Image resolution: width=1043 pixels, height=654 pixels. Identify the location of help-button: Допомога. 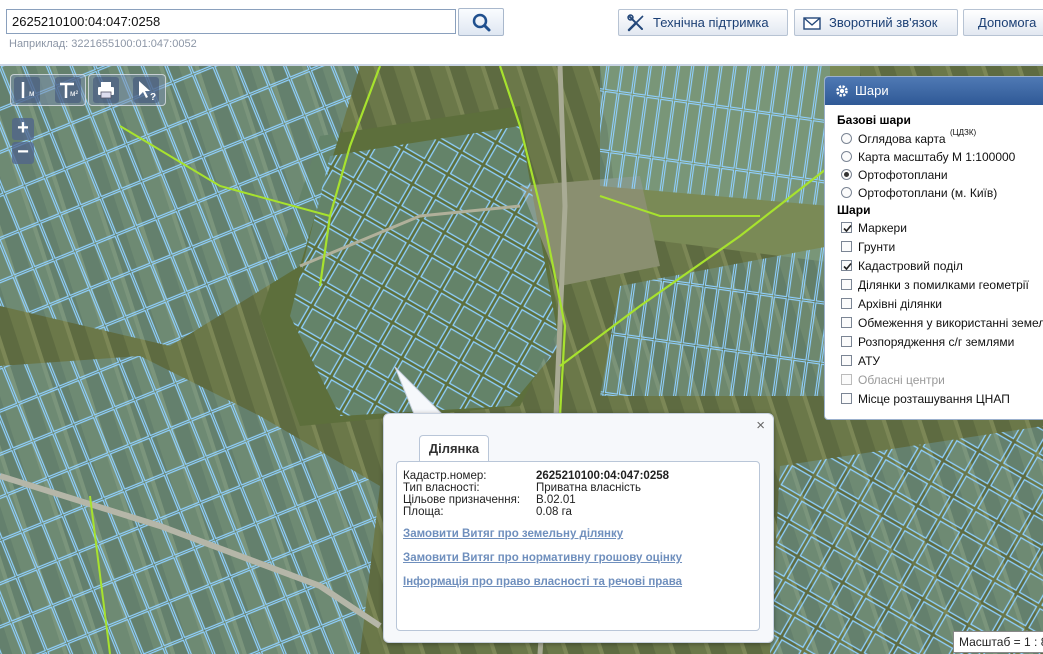
(1003, 22).